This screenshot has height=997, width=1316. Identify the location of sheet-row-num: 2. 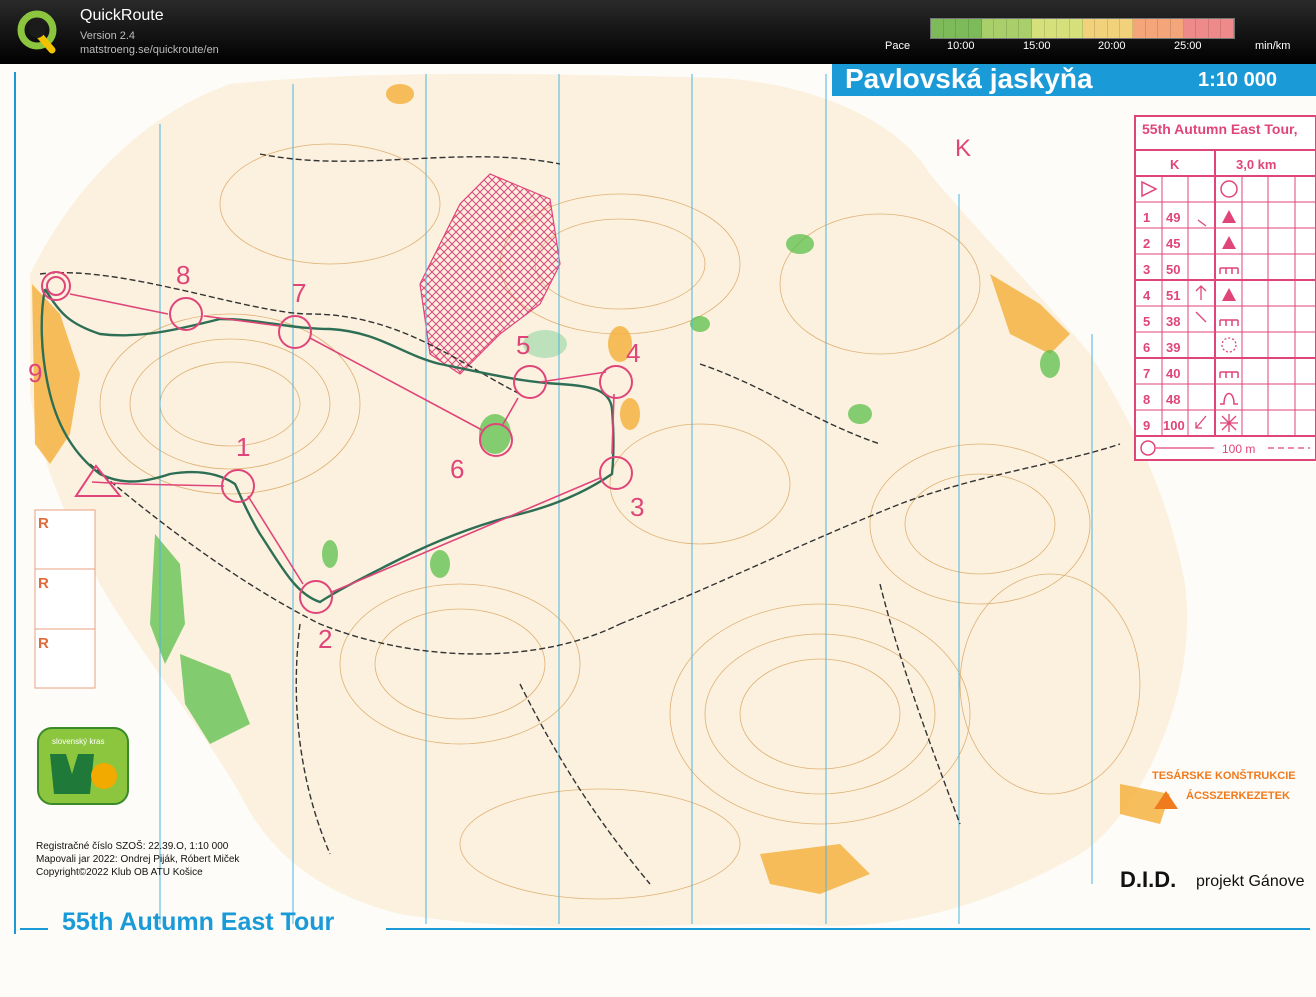
(1146, 243).